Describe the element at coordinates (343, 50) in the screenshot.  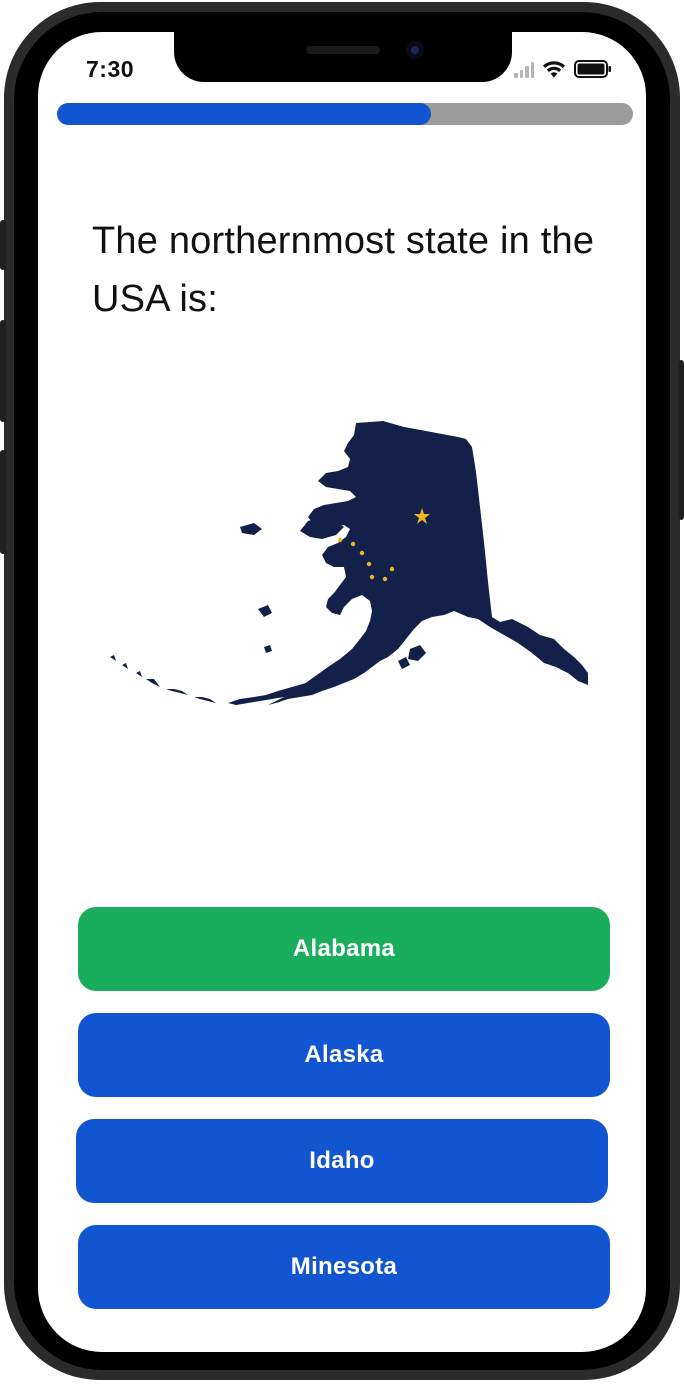
I see `speaker-grille` at that location.